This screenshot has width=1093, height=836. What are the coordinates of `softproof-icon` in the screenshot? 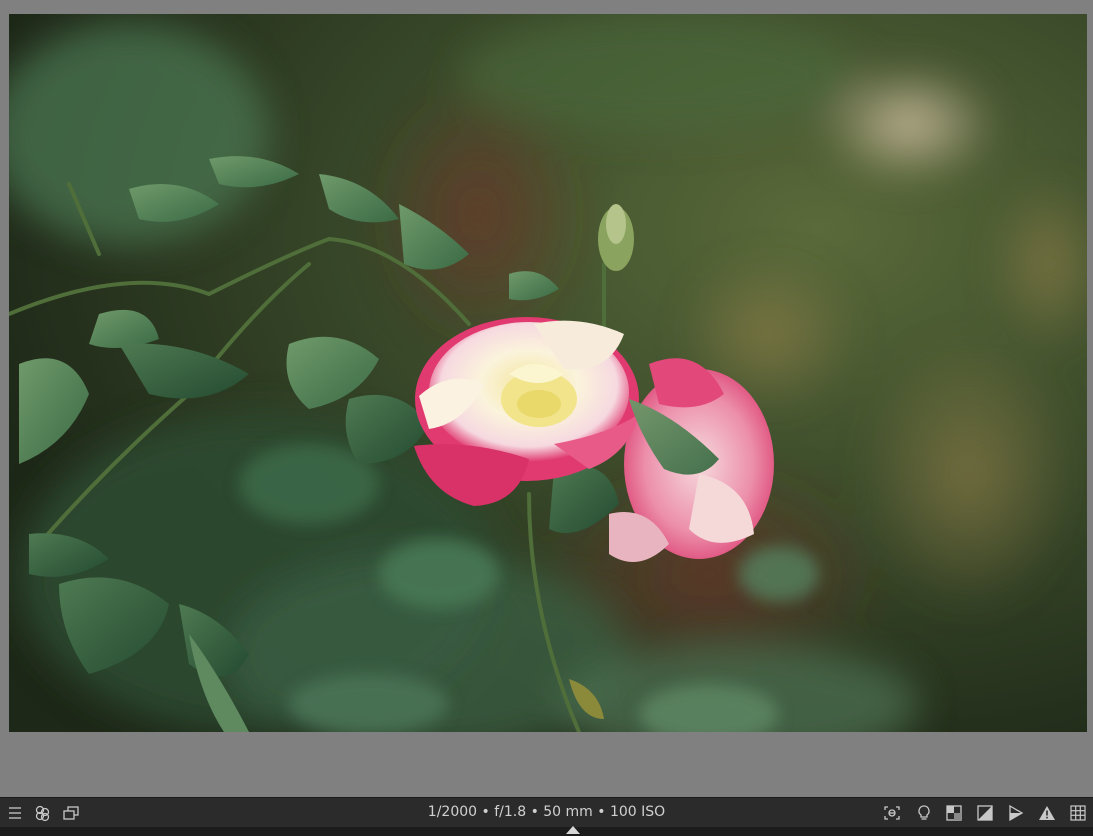 It's located at (1016, 813).